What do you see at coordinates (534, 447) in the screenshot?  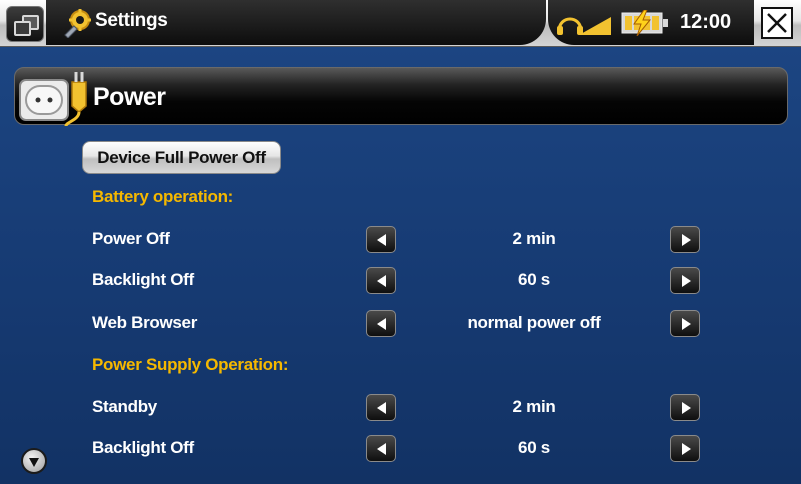 I see `ps-backlight-off-value: 60 s` at bounding box center [534, 447].